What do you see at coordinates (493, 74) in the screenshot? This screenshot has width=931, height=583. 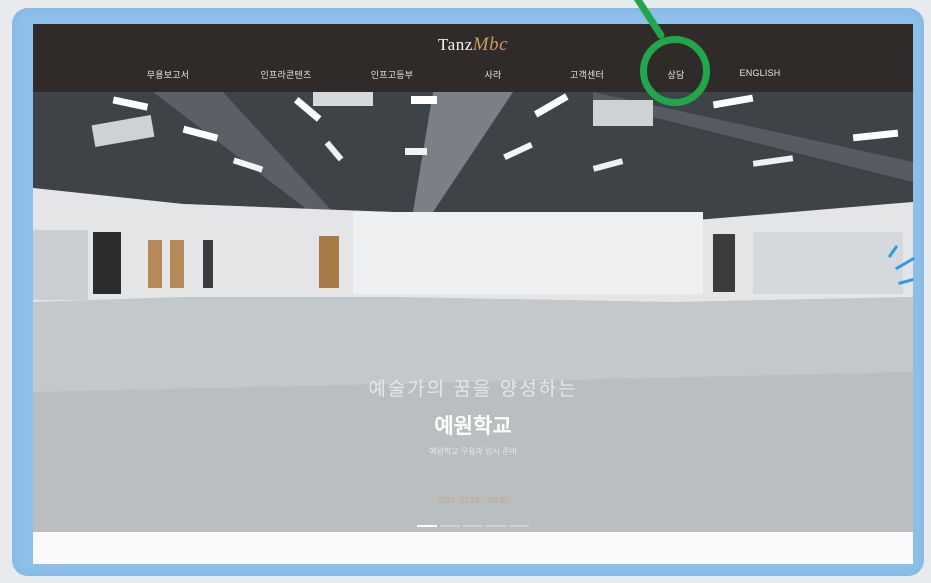 I see `nav-item-sara: 사라` at bounding box center [493, 74].